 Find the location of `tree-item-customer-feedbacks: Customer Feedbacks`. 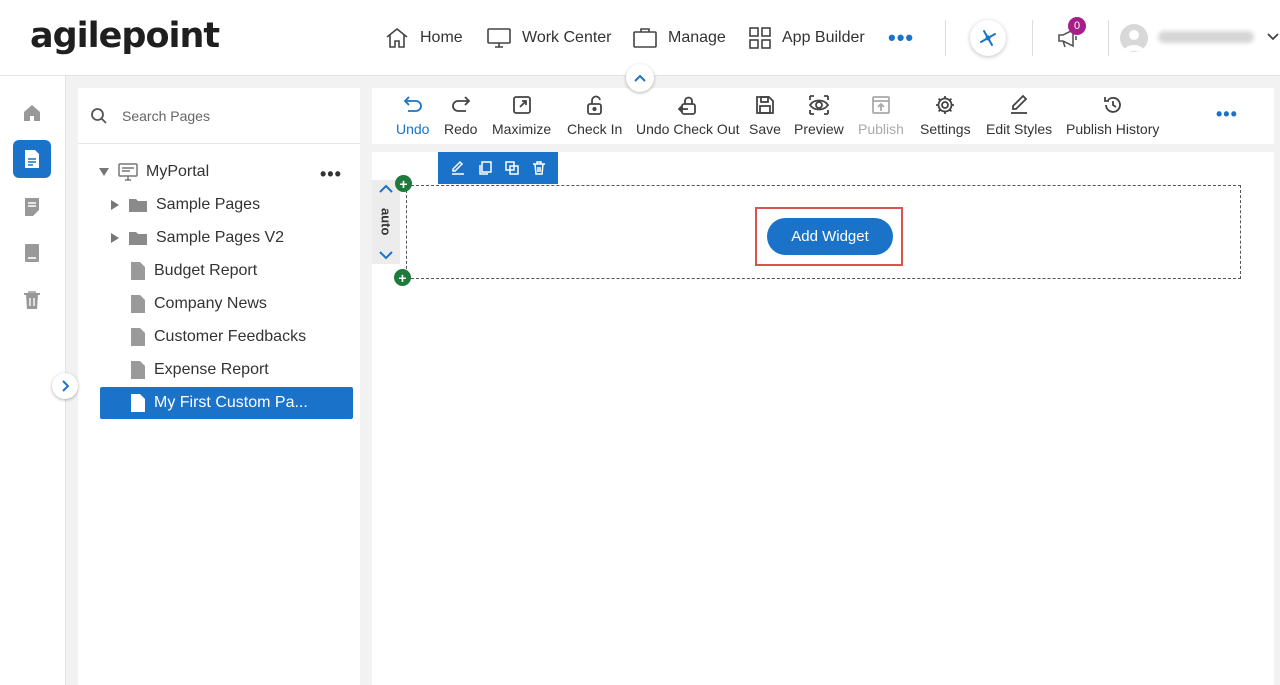

tree-item-customer-feedbacks: Customer Feedbacks is located at coordinates (218, 337).